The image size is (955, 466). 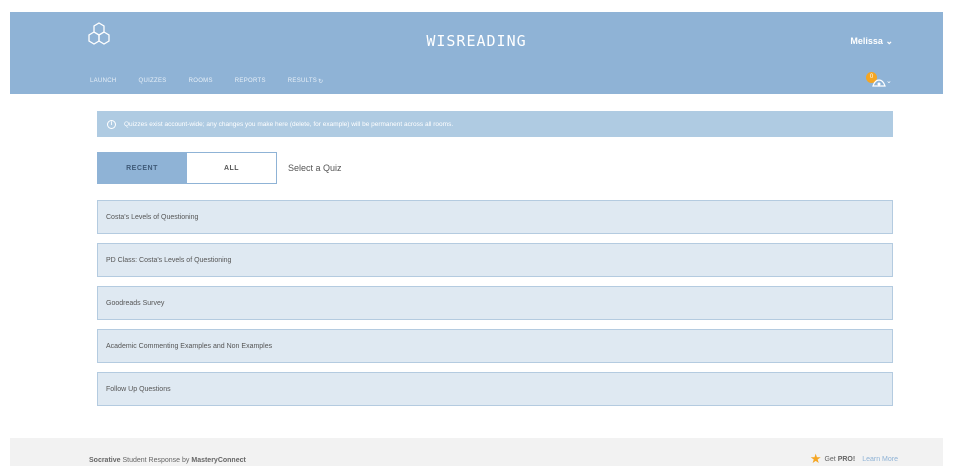 I want to click on tab-recent: RECENT, so click(x=142, y=168).